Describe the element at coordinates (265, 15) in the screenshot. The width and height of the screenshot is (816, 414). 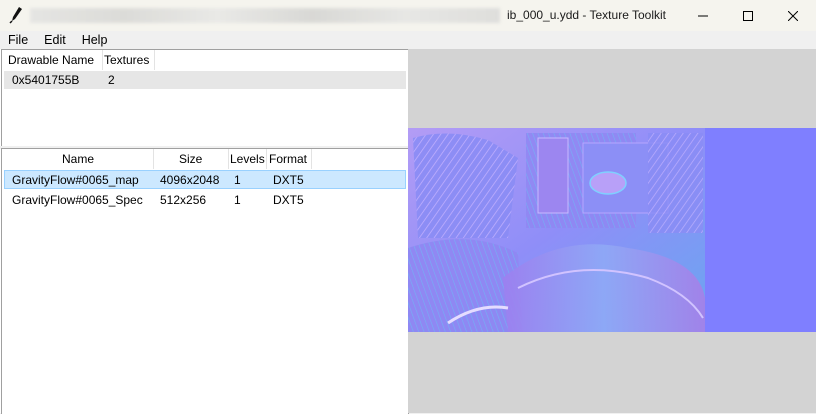
I see `blurred-file-path` at that location.